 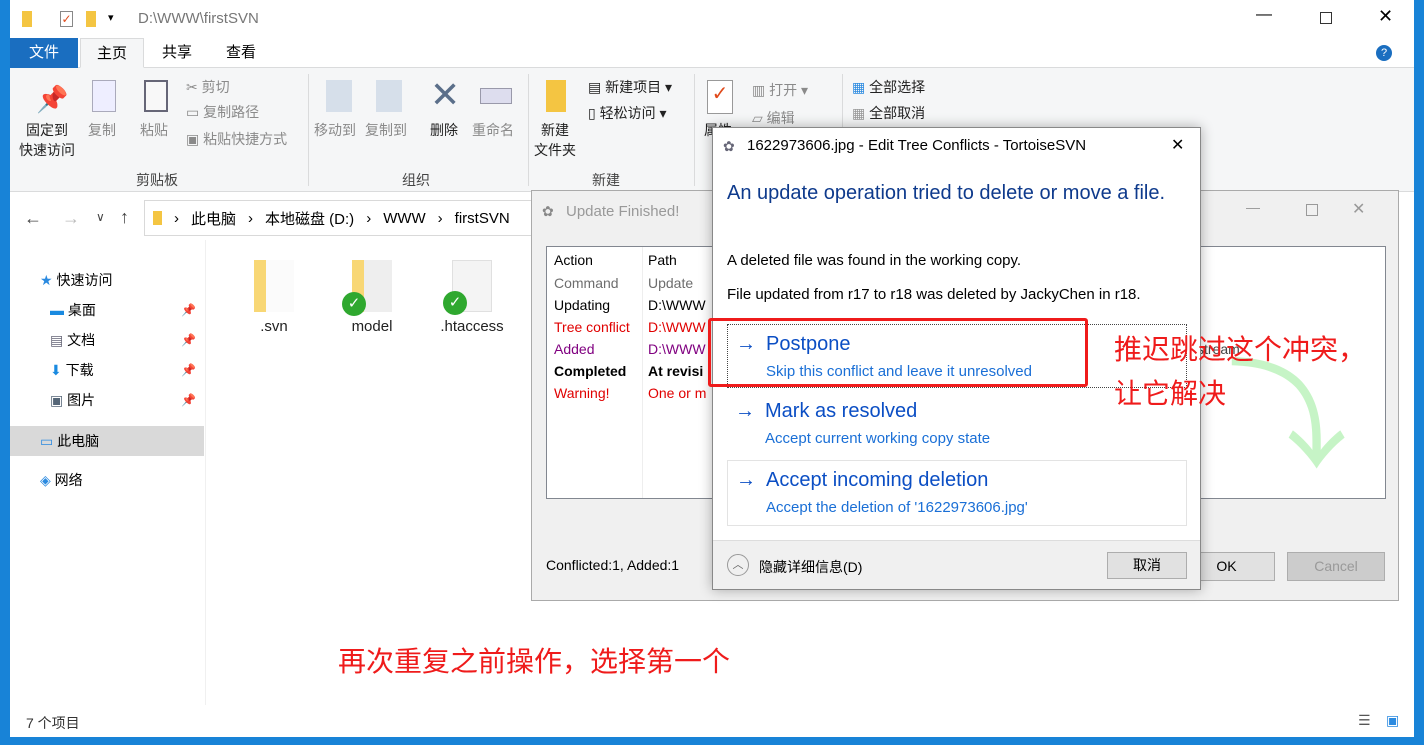 I want to click on annotation-highlight-box, so click(x=898, y=352).